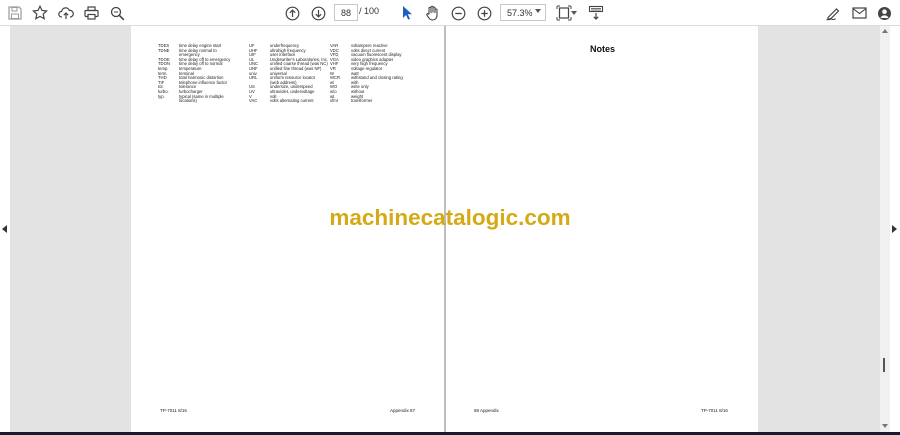  What do you see at coordinates (458, 13) in the screenshot?
I see `zoom-out-icon` at bounding box center [458, 13].